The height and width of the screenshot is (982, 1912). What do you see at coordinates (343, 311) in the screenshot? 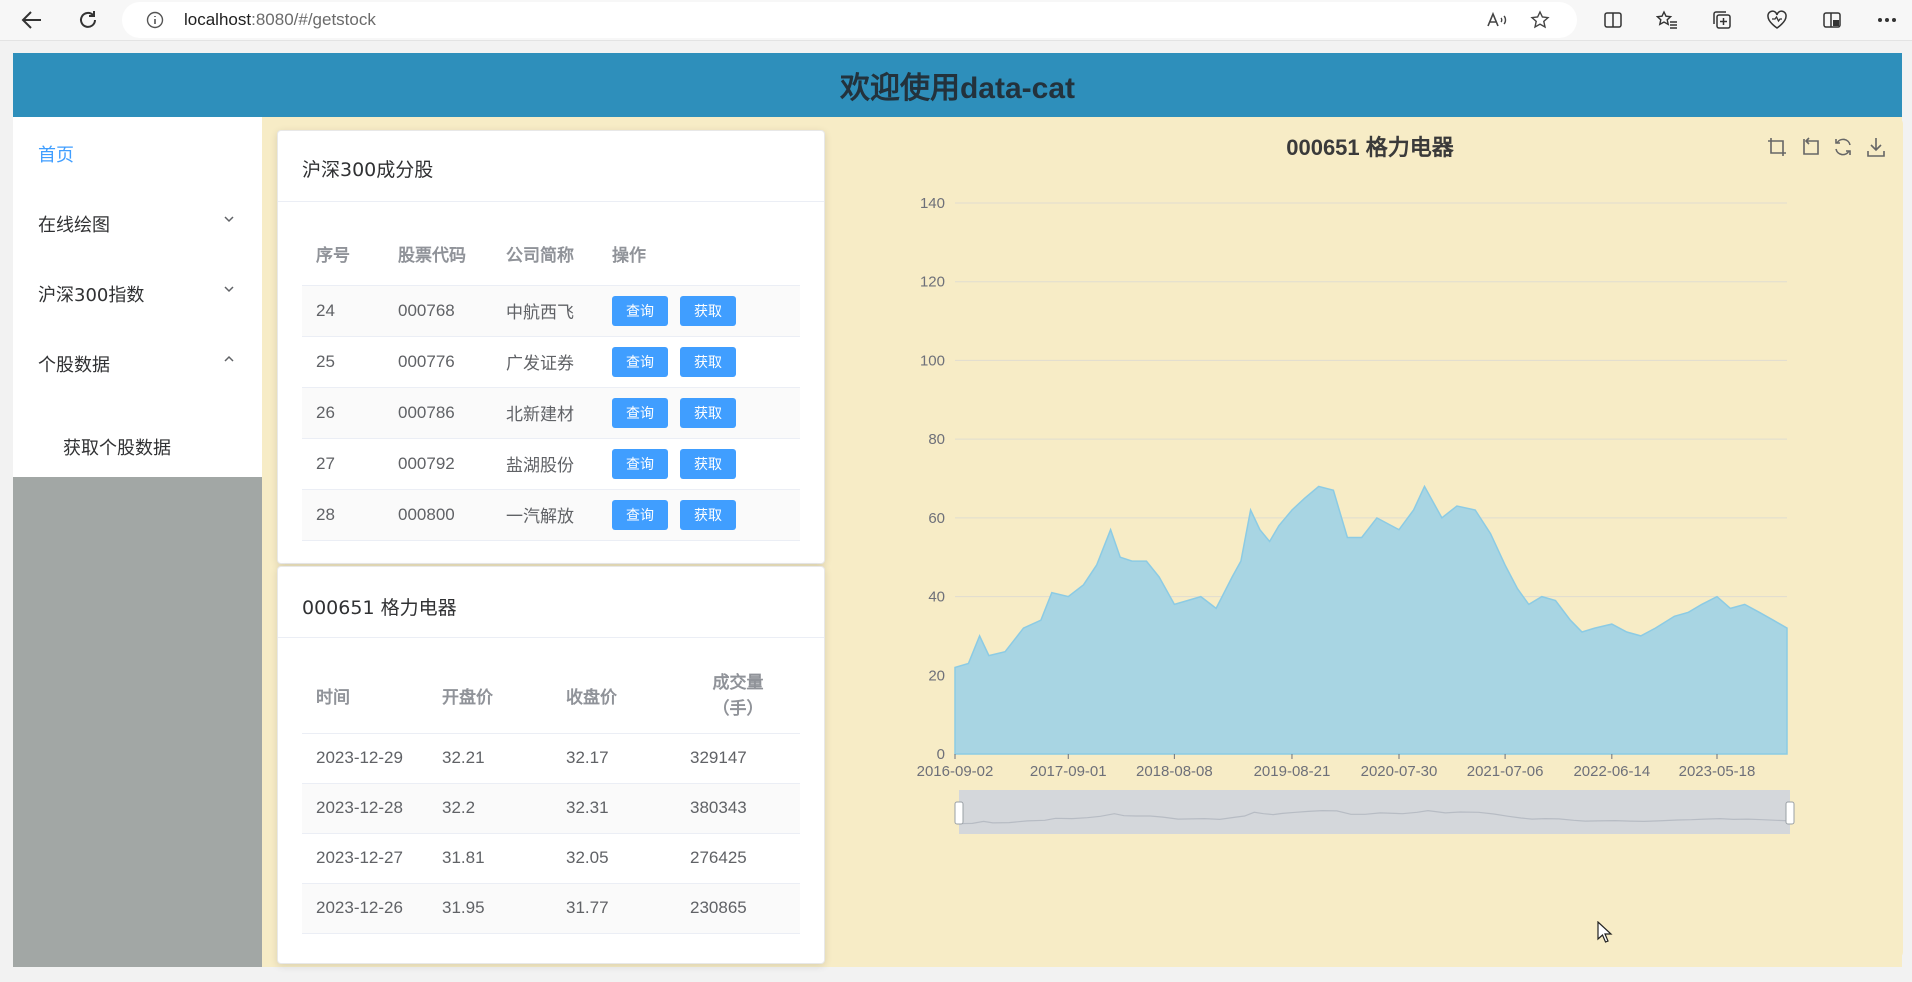
I see `cell-no: 24` at bounding box center [343, 311].